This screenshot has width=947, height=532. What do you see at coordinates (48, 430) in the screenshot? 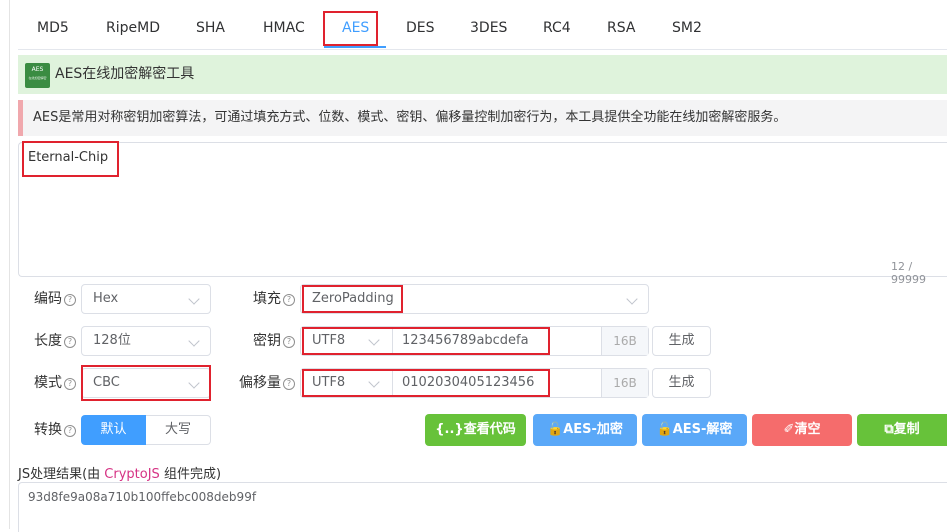
I see `convert-label-text: 转换` at bounding box center [48, 430].